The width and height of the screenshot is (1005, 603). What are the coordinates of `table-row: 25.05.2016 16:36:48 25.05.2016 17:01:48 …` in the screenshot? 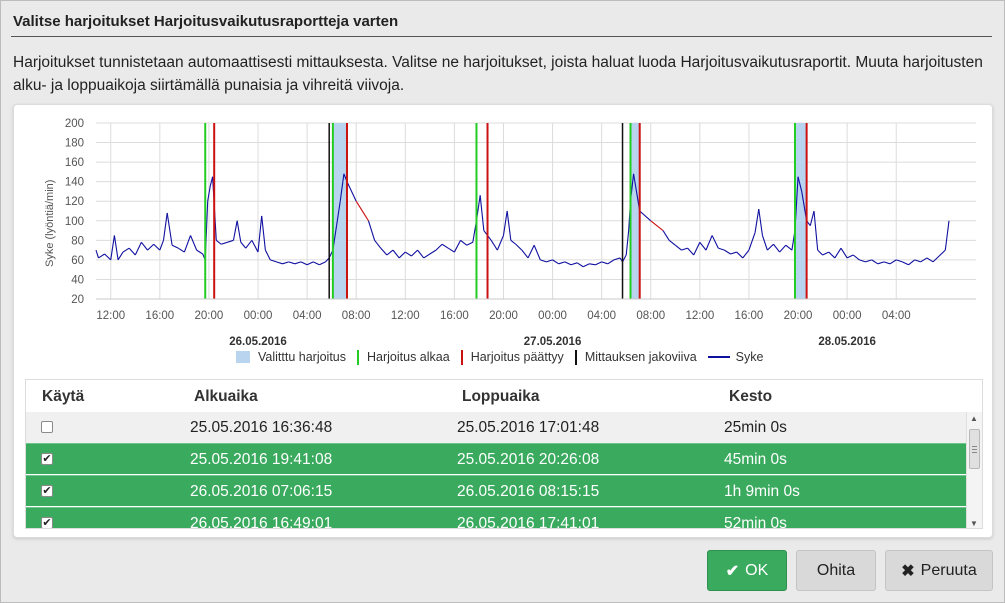 It's located at (496, 427).